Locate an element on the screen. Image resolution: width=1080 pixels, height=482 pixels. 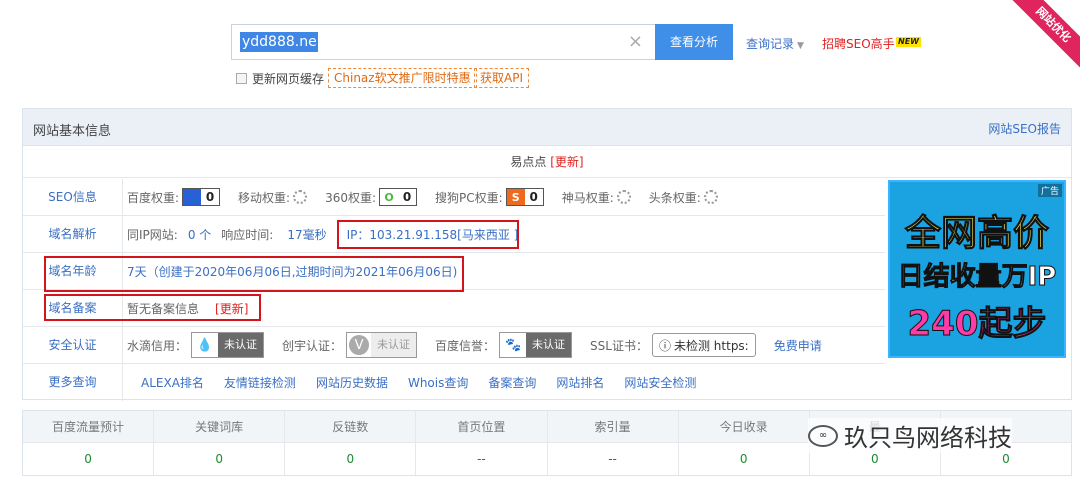
stat-col: 反链数 0 is located at coordinates (351, 443).